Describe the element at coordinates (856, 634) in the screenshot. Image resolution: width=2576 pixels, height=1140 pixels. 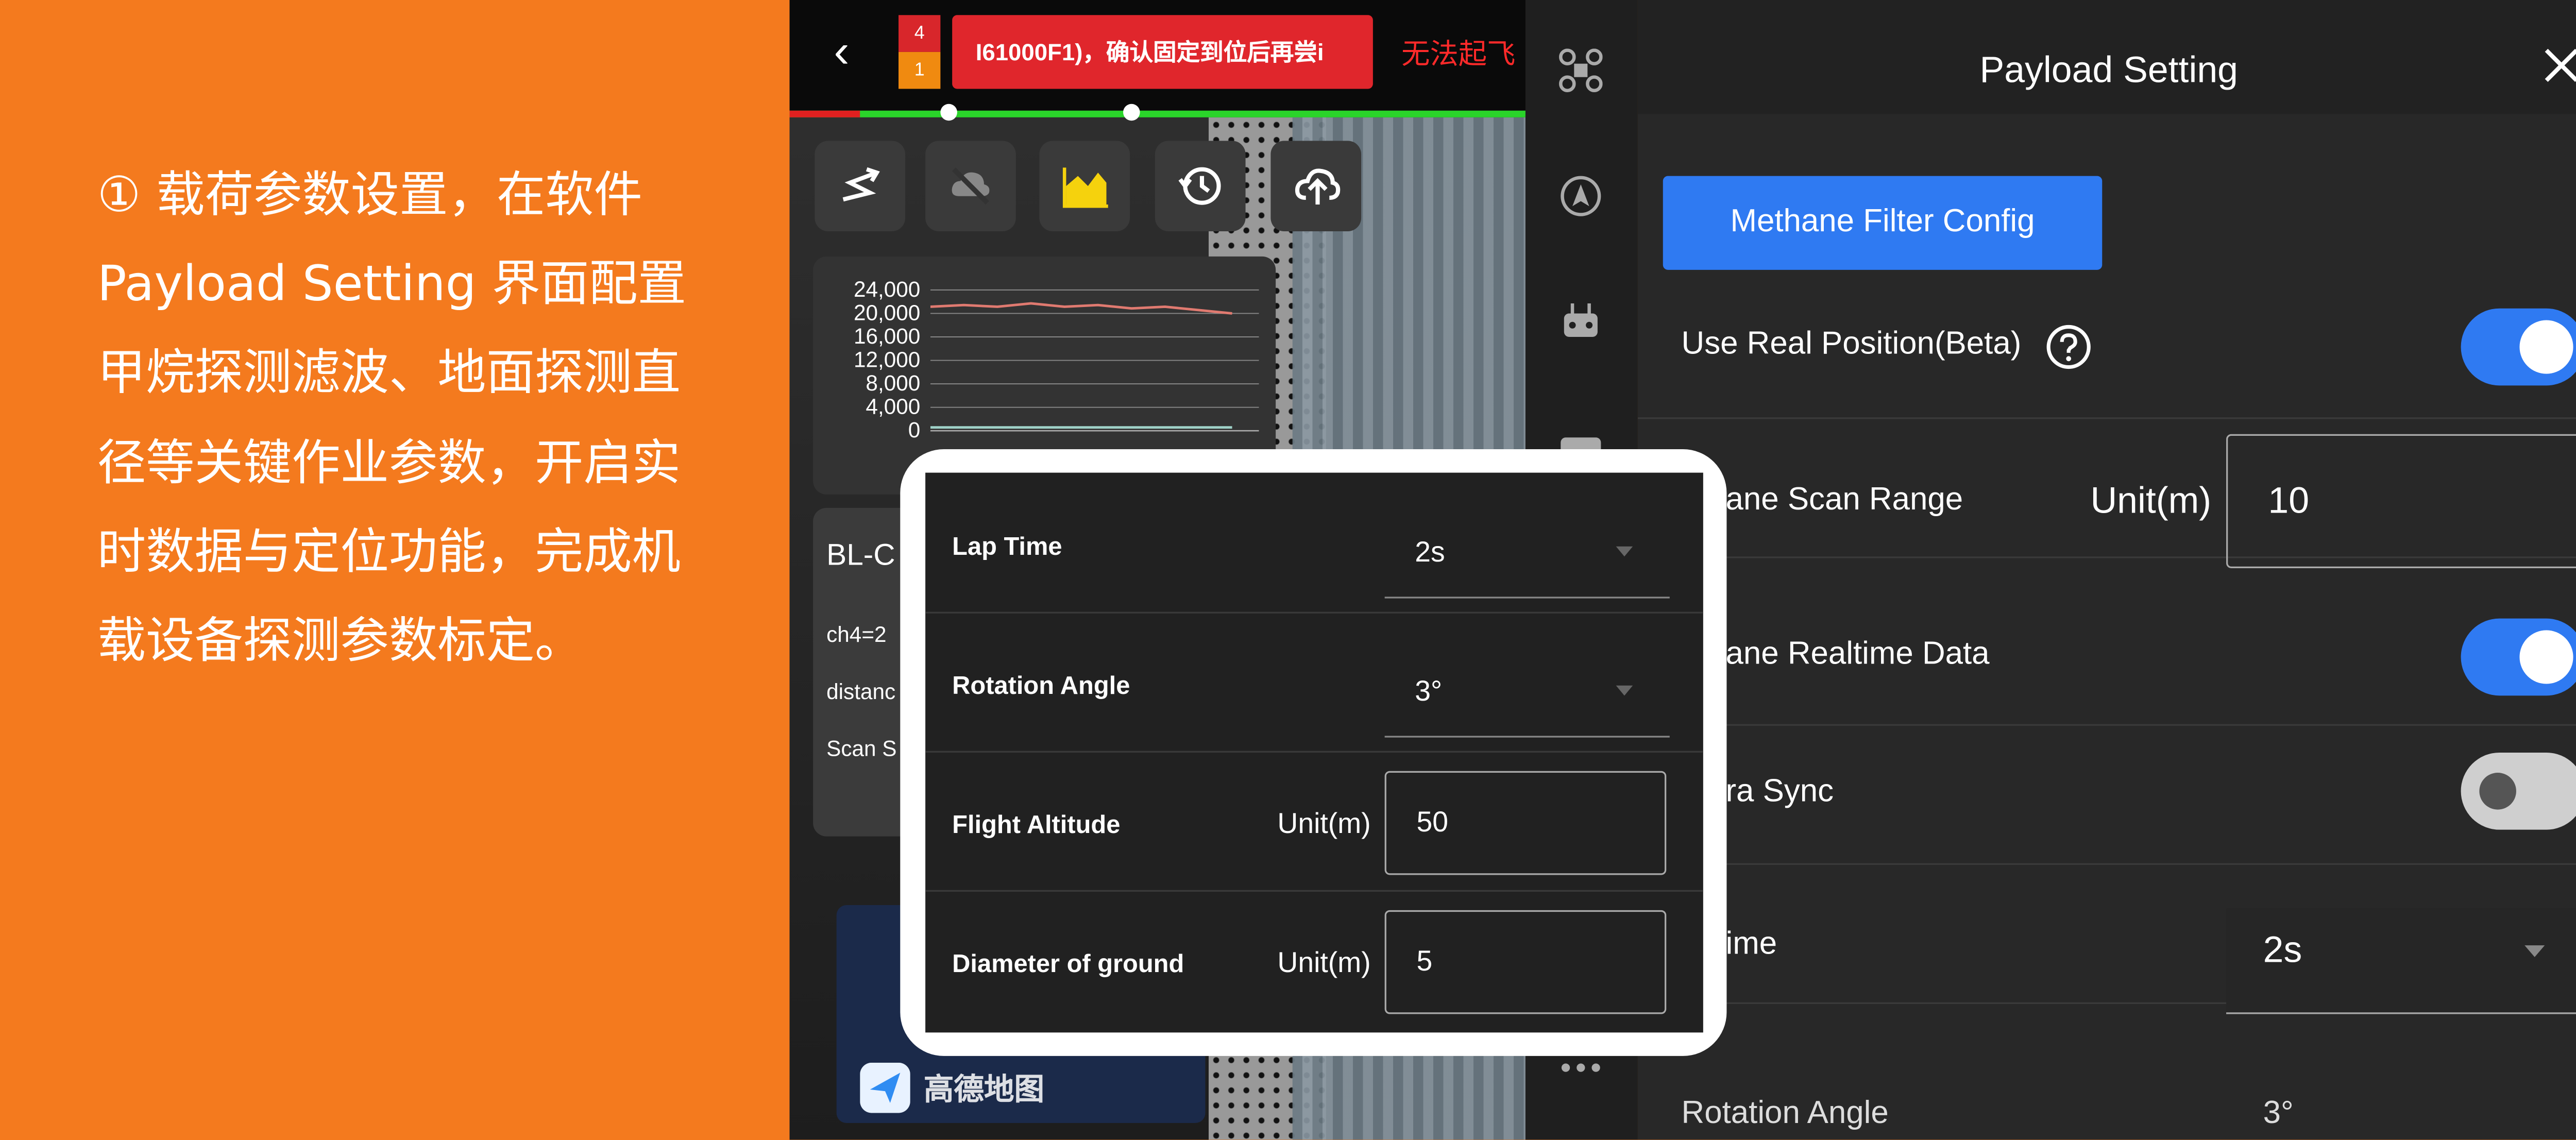
I see `ch4-readout: ch4=2` at that location.